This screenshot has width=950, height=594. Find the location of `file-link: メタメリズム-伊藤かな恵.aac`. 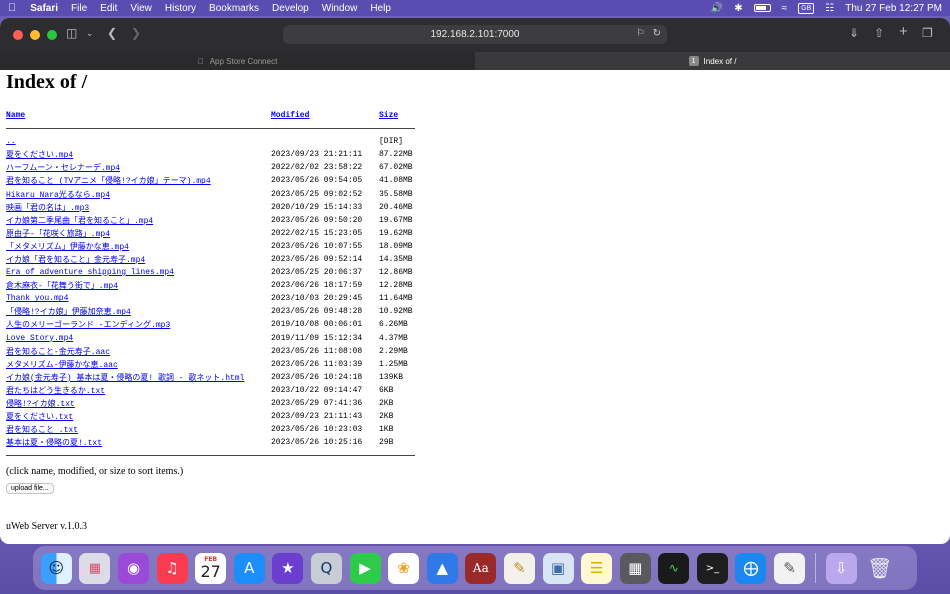

file-link: メタメリズム-伊藤かな恵.aac is located at coordinates (62, 365).